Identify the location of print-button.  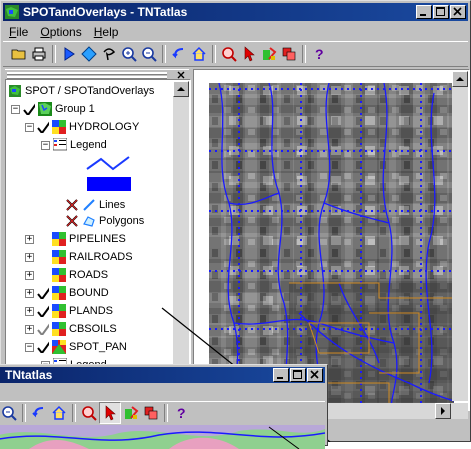
(39, 54).